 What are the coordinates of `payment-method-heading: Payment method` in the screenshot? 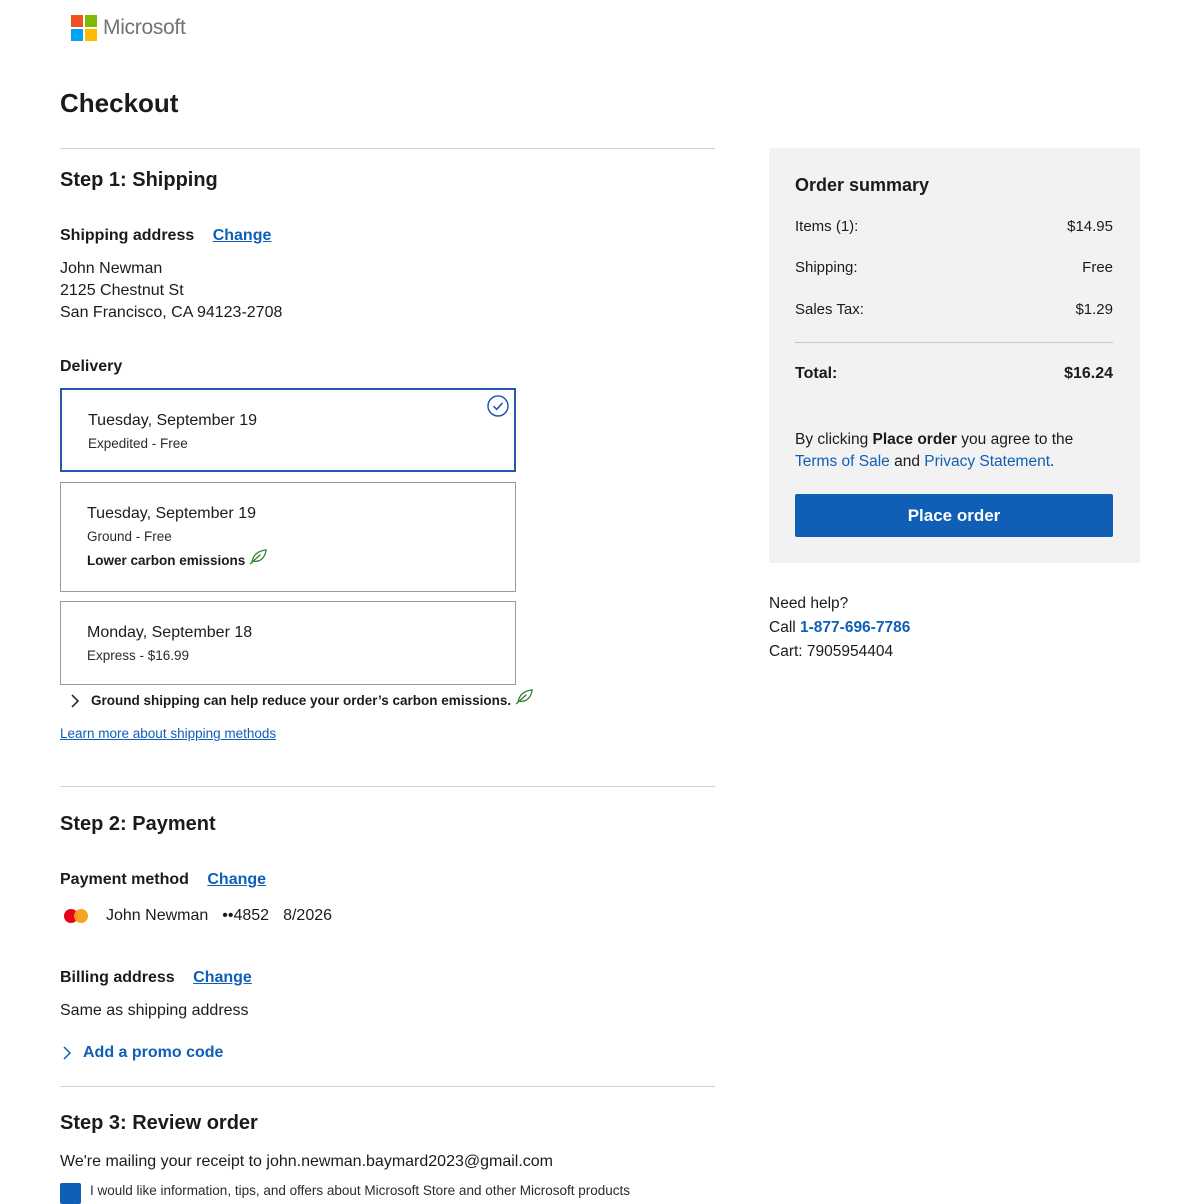 It's located at (124, 879).